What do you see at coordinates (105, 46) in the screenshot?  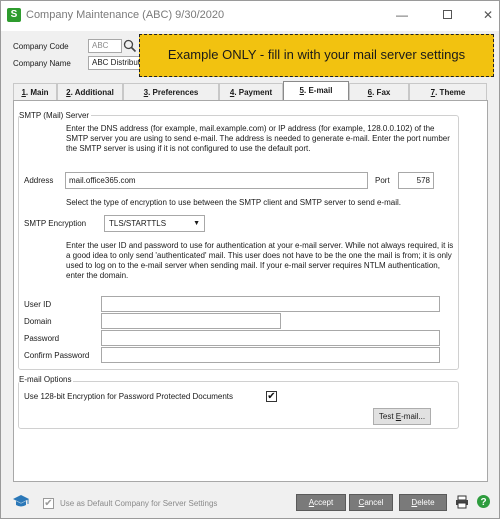 I see `company-code-input: ABC` at bounding box center [105, 46].